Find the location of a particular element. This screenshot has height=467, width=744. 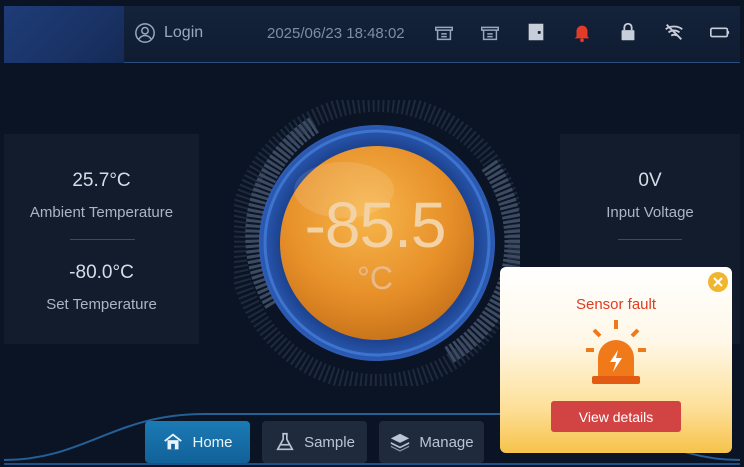

close-button is located at coordinates (718, 282).